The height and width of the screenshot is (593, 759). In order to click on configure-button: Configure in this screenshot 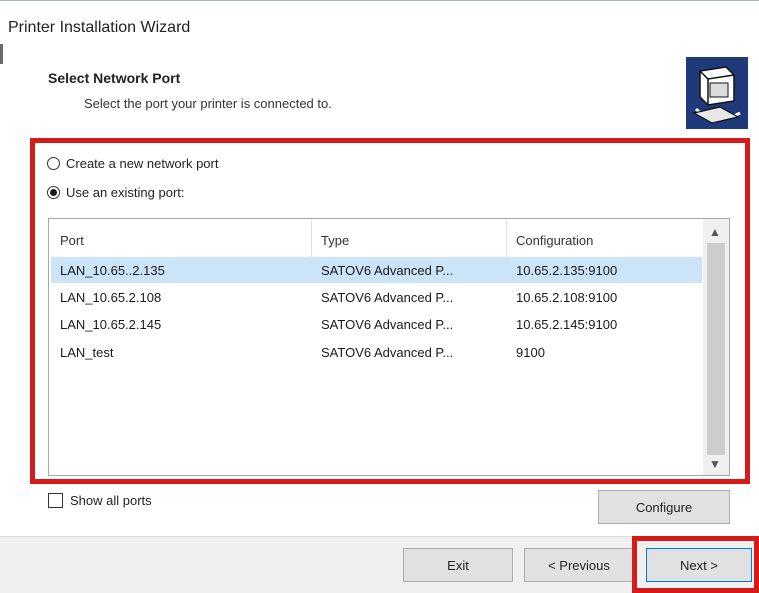, I will do `click(664, 507)`.